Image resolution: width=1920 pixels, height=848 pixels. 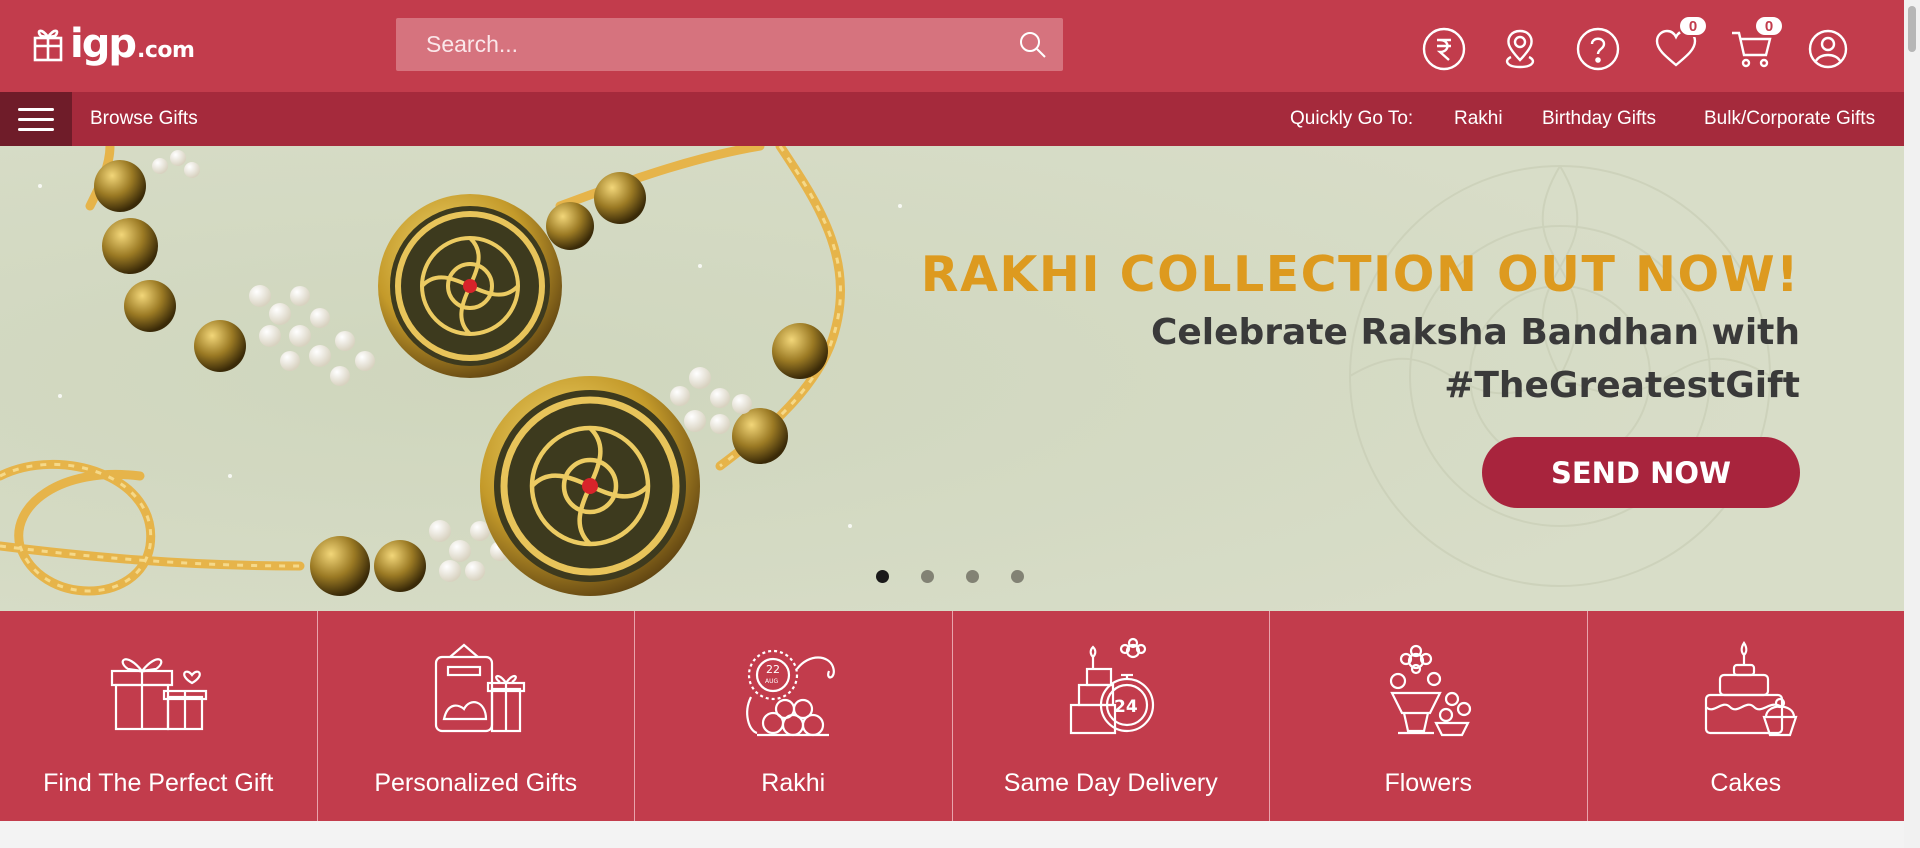 I want to click on wishlist-count-badge: 0, so click(x=1693, y=26).